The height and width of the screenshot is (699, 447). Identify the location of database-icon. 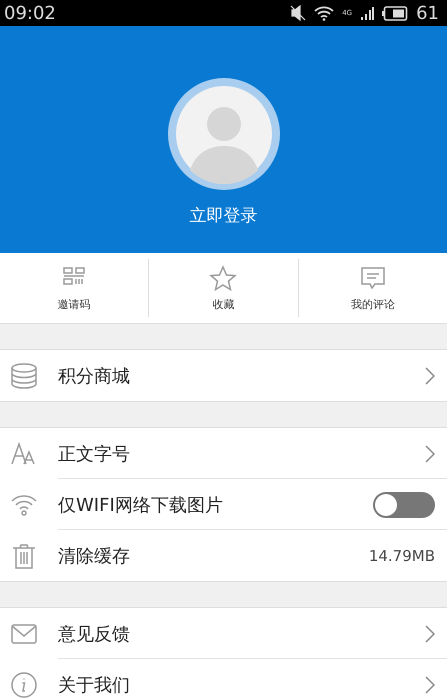
(24, 376).